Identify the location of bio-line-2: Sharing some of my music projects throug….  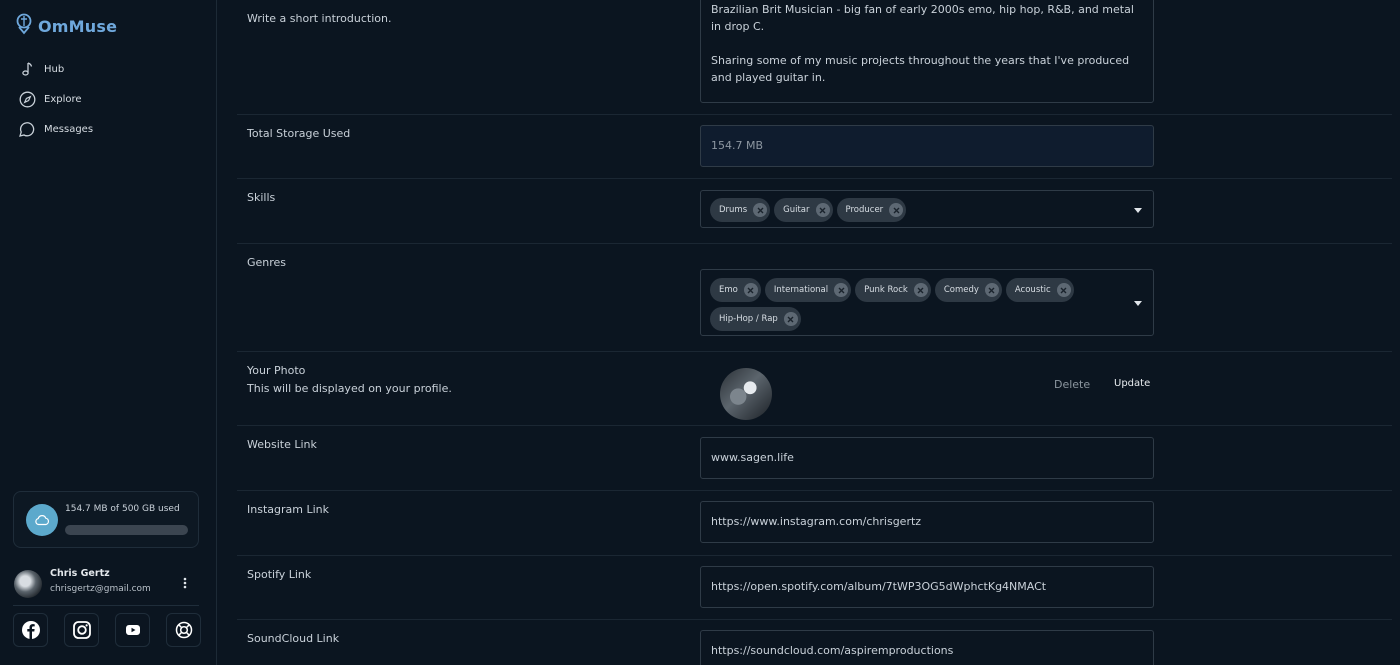
(920, 69).